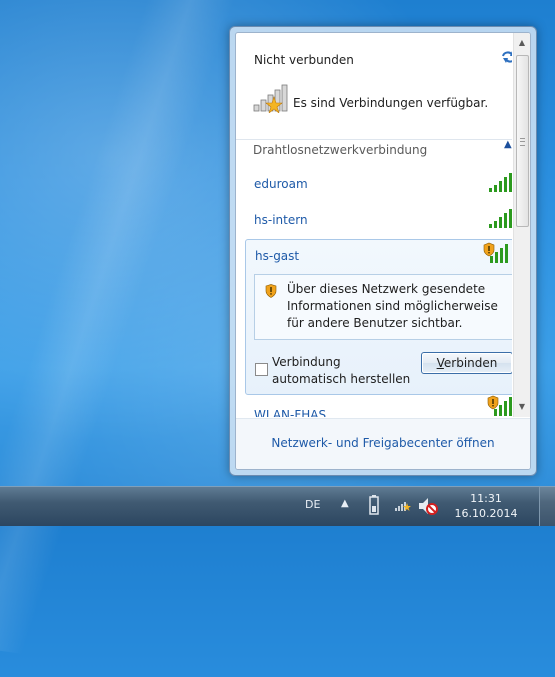 This screenshot has height=677, width=555. I want to click on section-divider, so click(374, 139).